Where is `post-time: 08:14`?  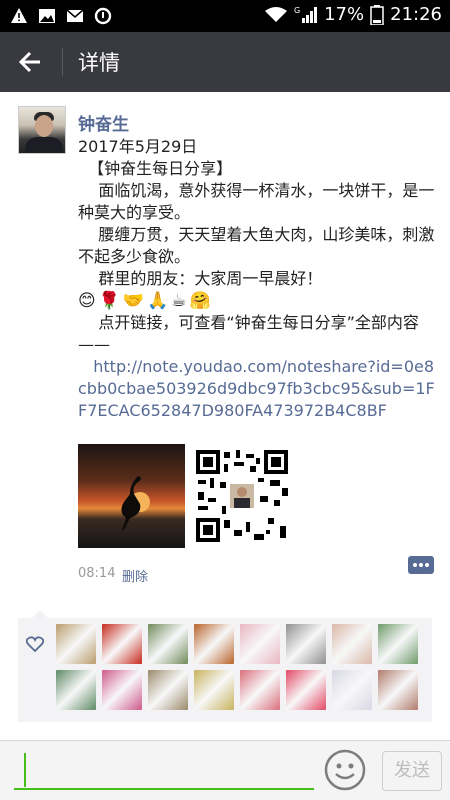 post-time: 08:14 is located at coordinates (97, 573).